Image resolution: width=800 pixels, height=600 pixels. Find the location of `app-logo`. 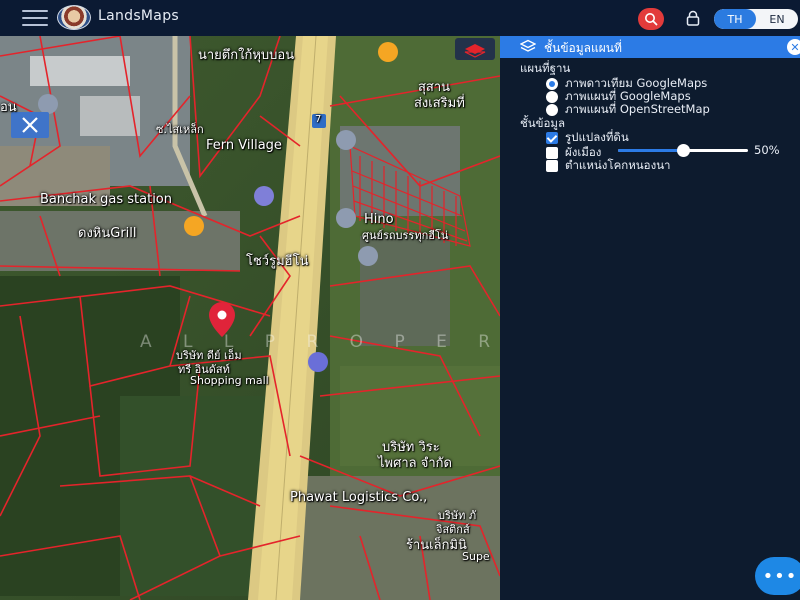

app-logo is located at coordinates (74, 17).